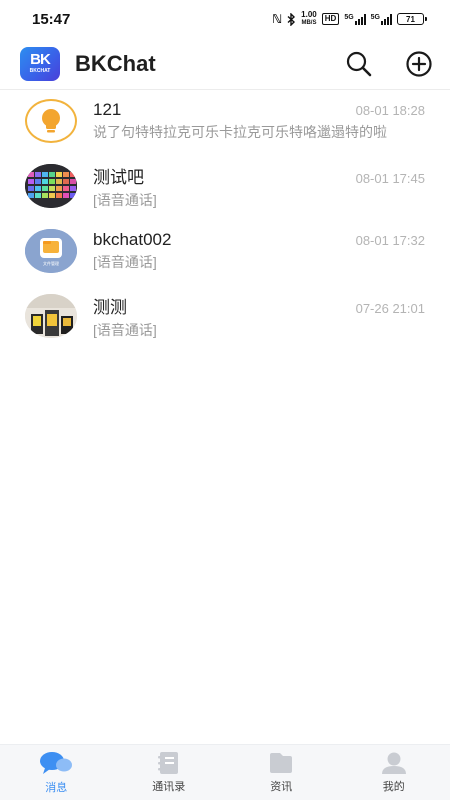 This screenshot has height=800, width=450. I want to click on status-icons: ℕ 1.00 MB/S HD 5G 5G 71, so click(349, 19).